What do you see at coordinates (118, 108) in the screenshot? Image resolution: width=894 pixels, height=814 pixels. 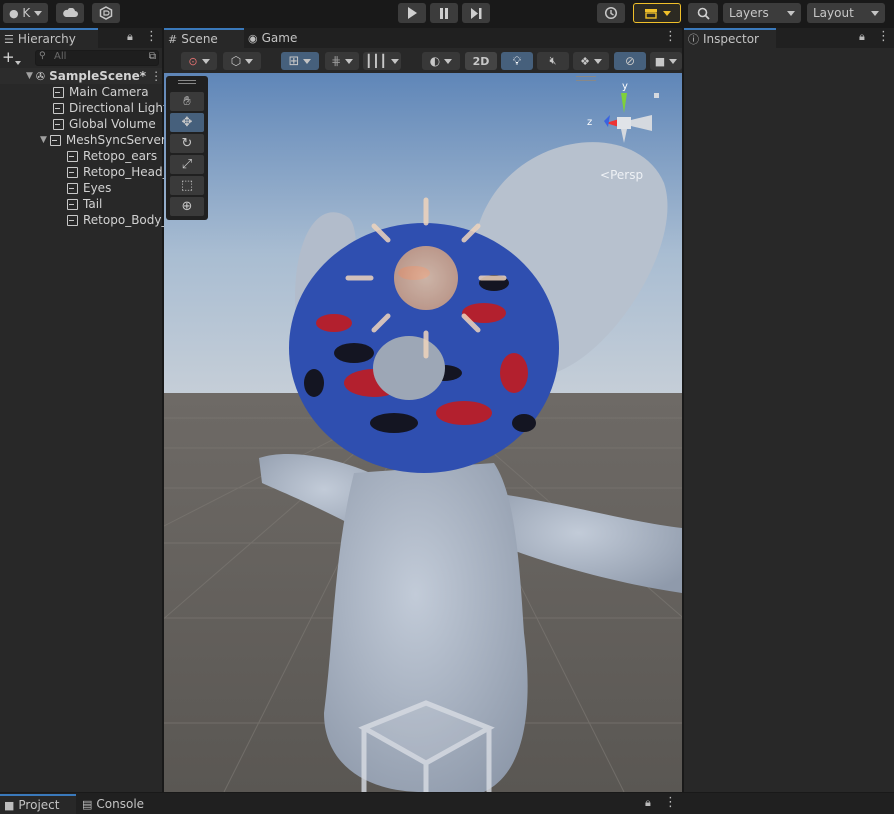 I see `hierarchy-item-label: Directional Light` at bounding box center [118, 108].